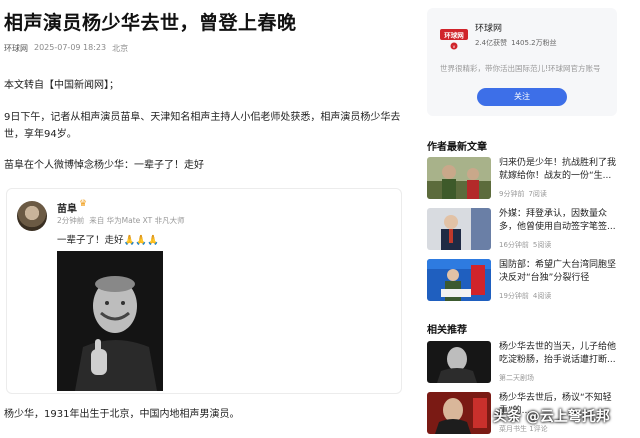 This screenshot has height=438, width=640. What do you see at coordinates (454, 47) in the screenshot?
I see `svg-text: v` at bounding box center [454, 47].